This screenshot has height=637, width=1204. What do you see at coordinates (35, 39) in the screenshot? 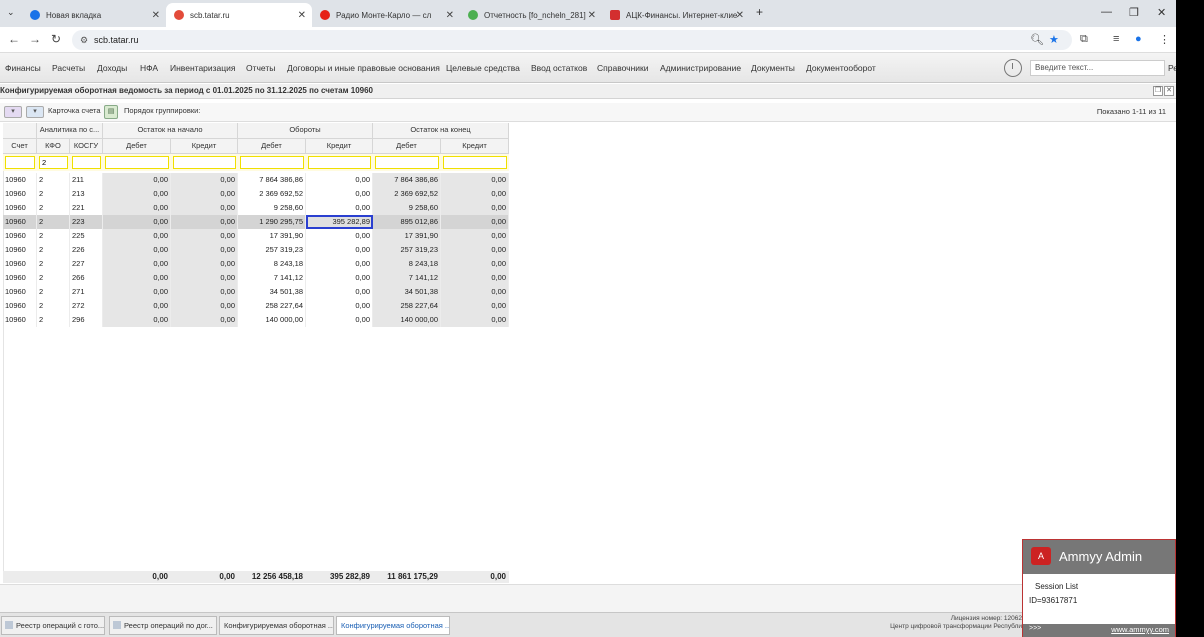
I see `forward-icon: →` at bounding box center [35, 39].